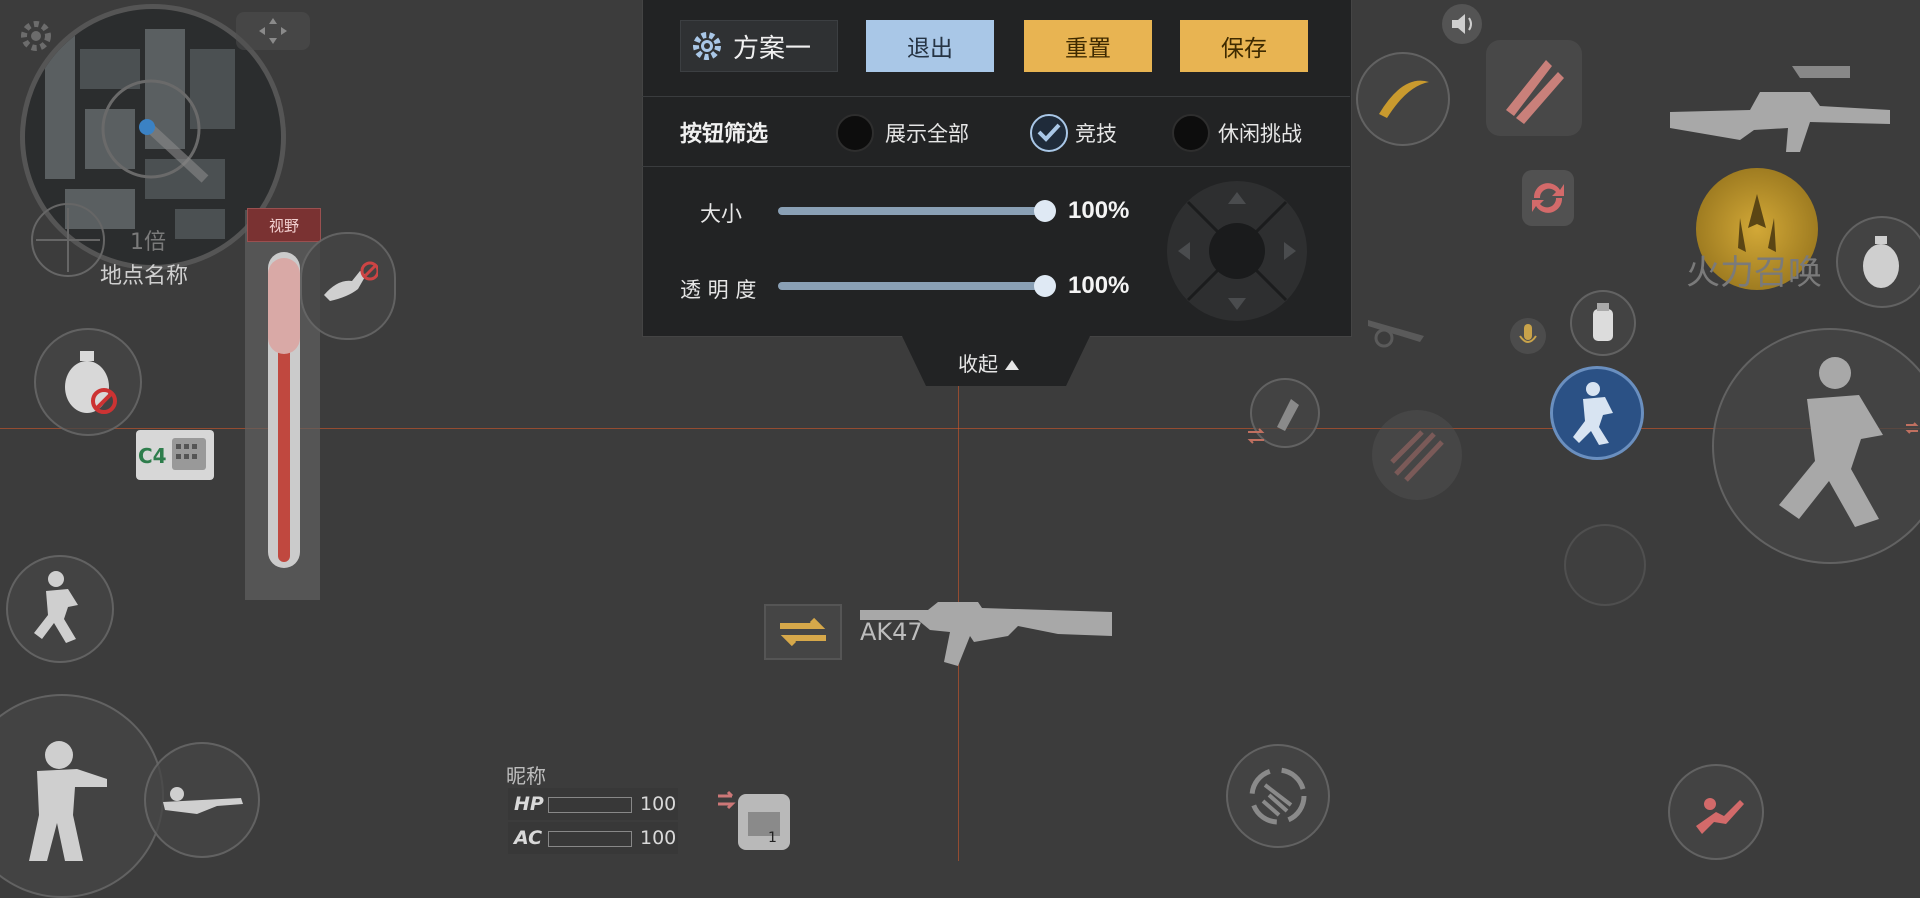 This screenshot has height=898, width=1920. What do you see at coordinates (68, 801) in the screenshot?
I see `soldier-aim-icon` at bounding box center [68, 801].